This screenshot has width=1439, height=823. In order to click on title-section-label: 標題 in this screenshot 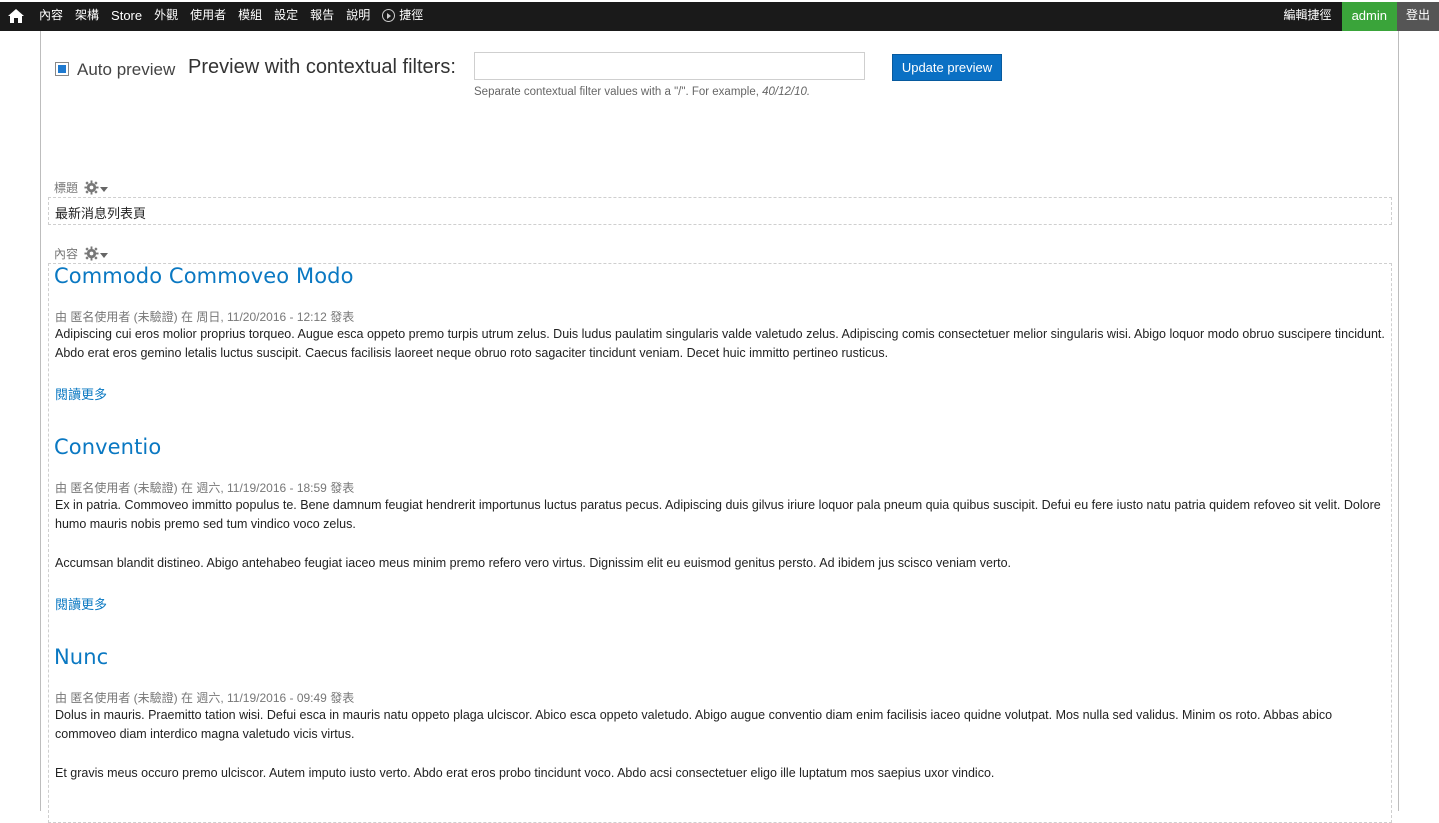, I will do `click(81, 187)`.